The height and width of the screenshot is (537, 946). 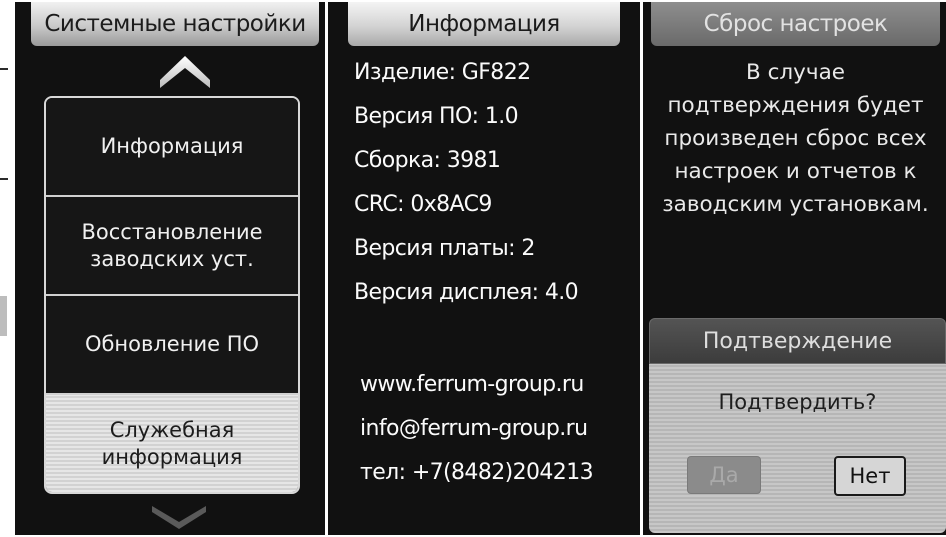 I want to click on edge-block, so click(x=3, y=316).